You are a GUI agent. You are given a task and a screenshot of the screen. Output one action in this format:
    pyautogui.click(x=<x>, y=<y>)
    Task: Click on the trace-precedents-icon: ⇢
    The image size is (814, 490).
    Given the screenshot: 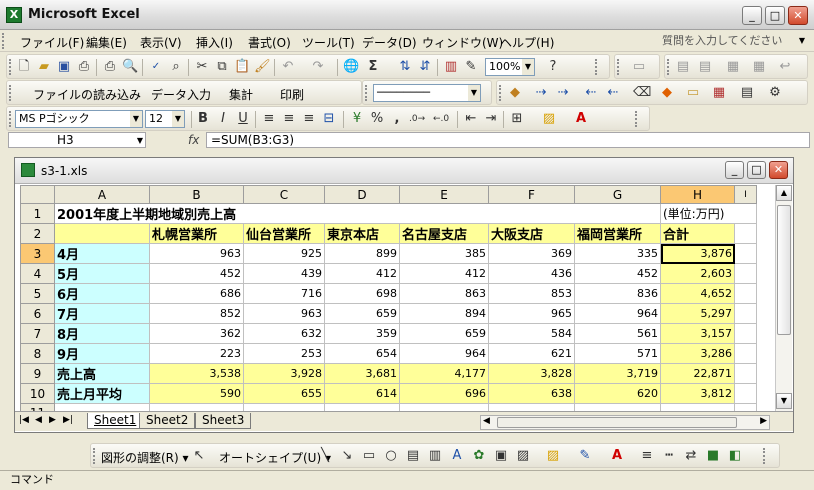 What is the action you would take?
    pyautogui.click(x=541, y=93)
    